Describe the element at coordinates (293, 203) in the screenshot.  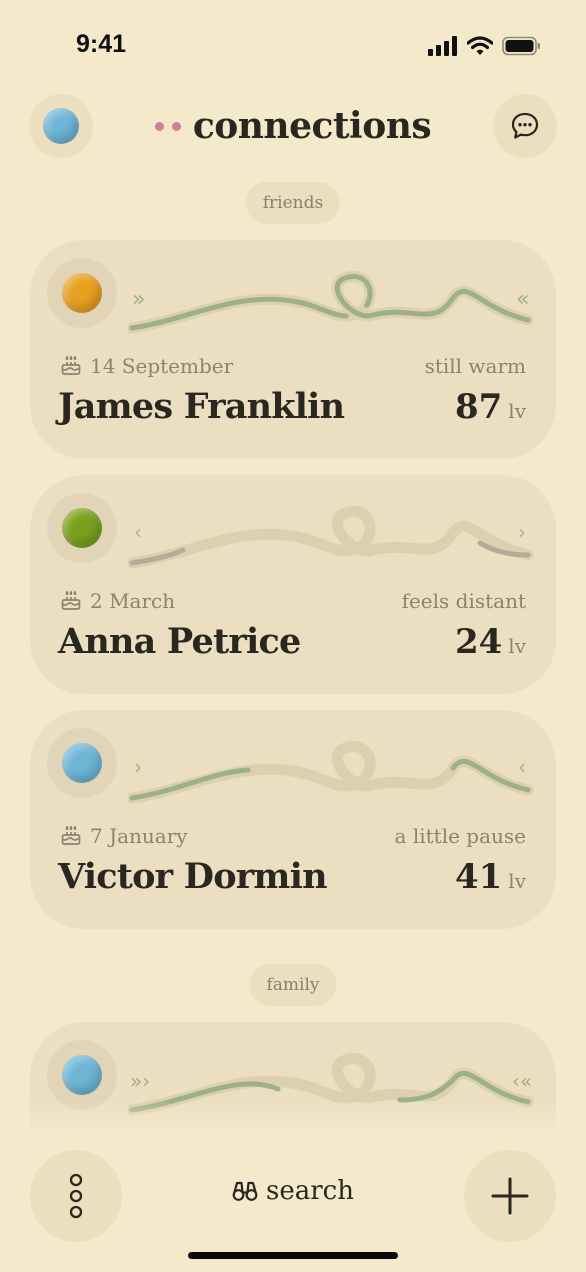
I see `section-label-friends: friends` at that location.